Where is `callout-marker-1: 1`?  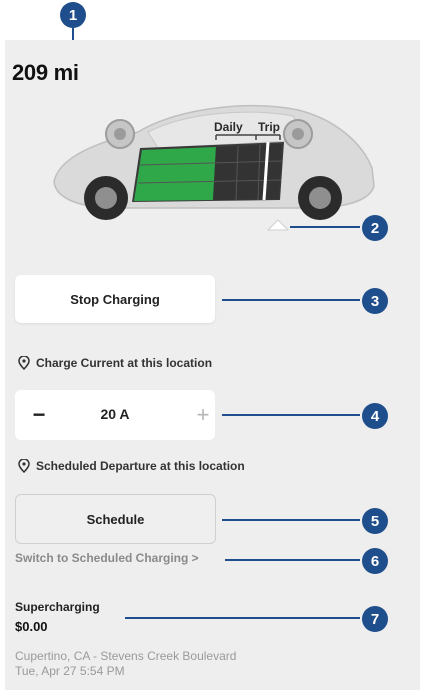 callout-marker-1: 1 is located at coordinates (73, 15).